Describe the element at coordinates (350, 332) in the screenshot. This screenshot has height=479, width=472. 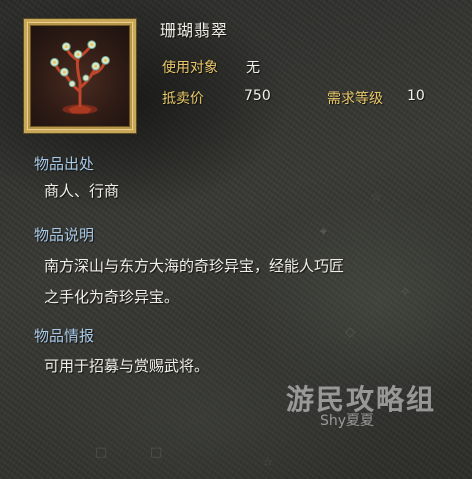
I see `background-glyph: ◇` at that location.